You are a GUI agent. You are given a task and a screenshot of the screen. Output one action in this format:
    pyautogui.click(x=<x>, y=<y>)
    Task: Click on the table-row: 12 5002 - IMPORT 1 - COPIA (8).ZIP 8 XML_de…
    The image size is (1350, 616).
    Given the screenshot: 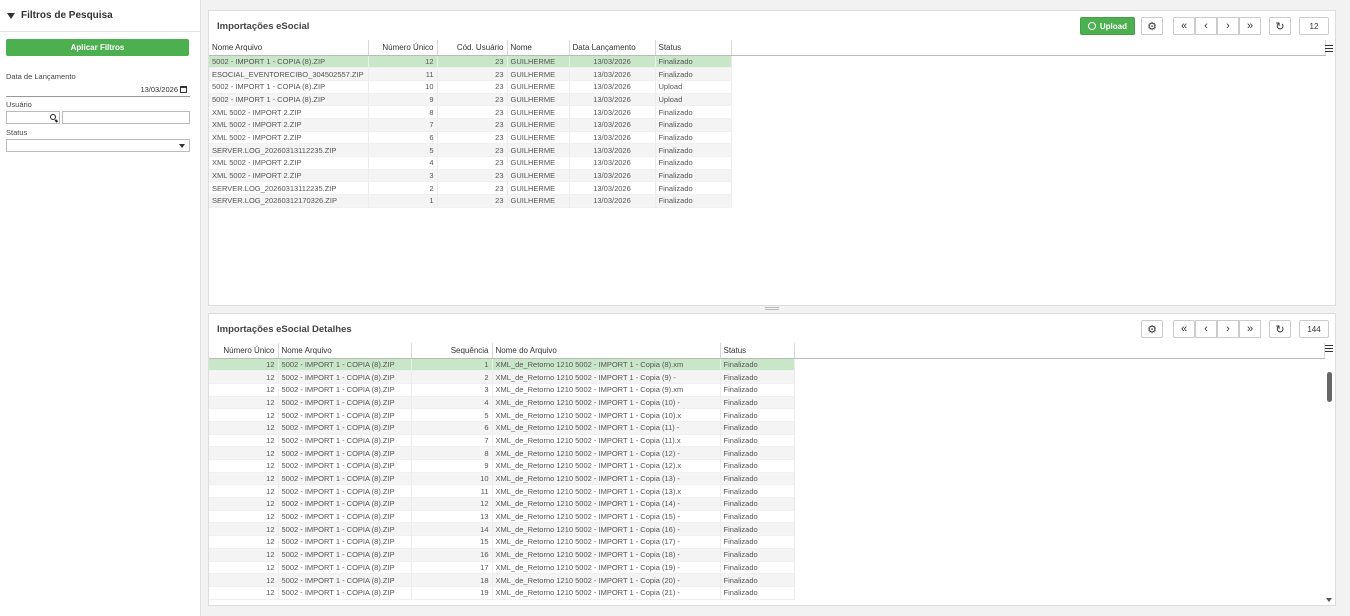 What is the action you would take?
    pyautogui.click(x=766, y=453)
    